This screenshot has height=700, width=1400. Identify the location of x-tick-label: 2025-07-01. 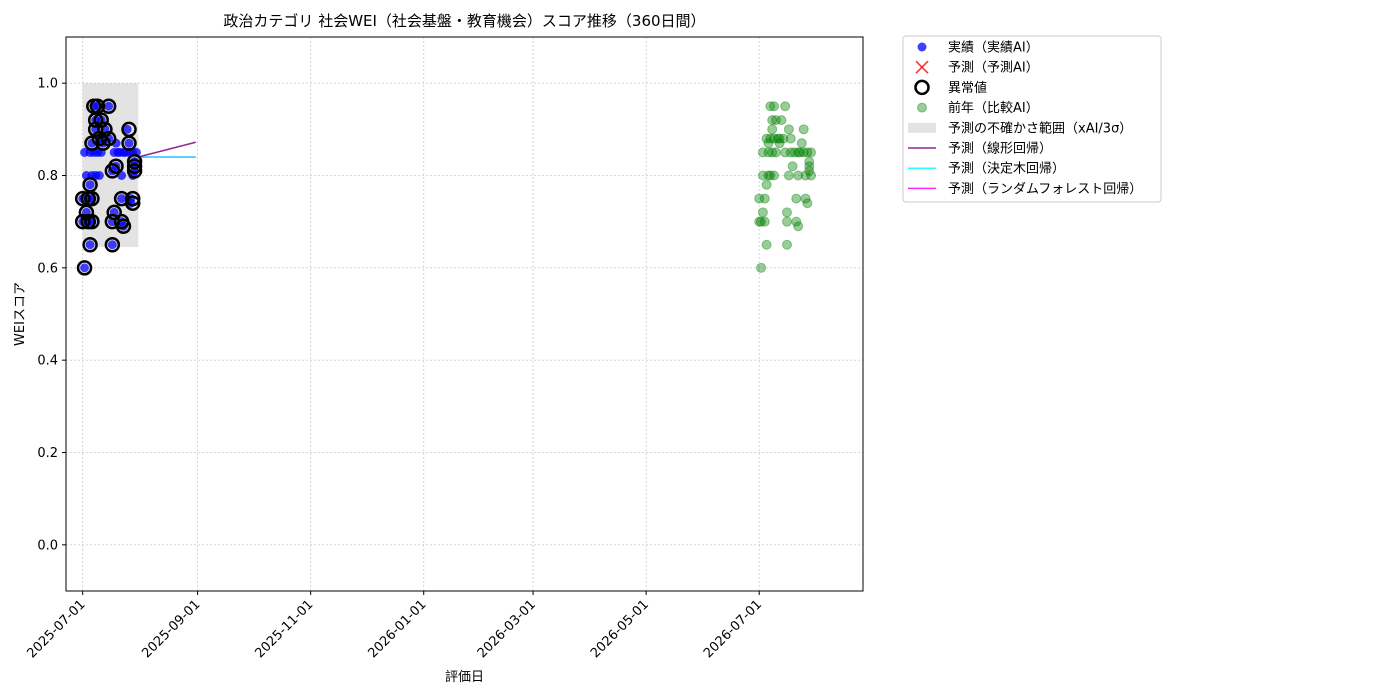
(56, 629).